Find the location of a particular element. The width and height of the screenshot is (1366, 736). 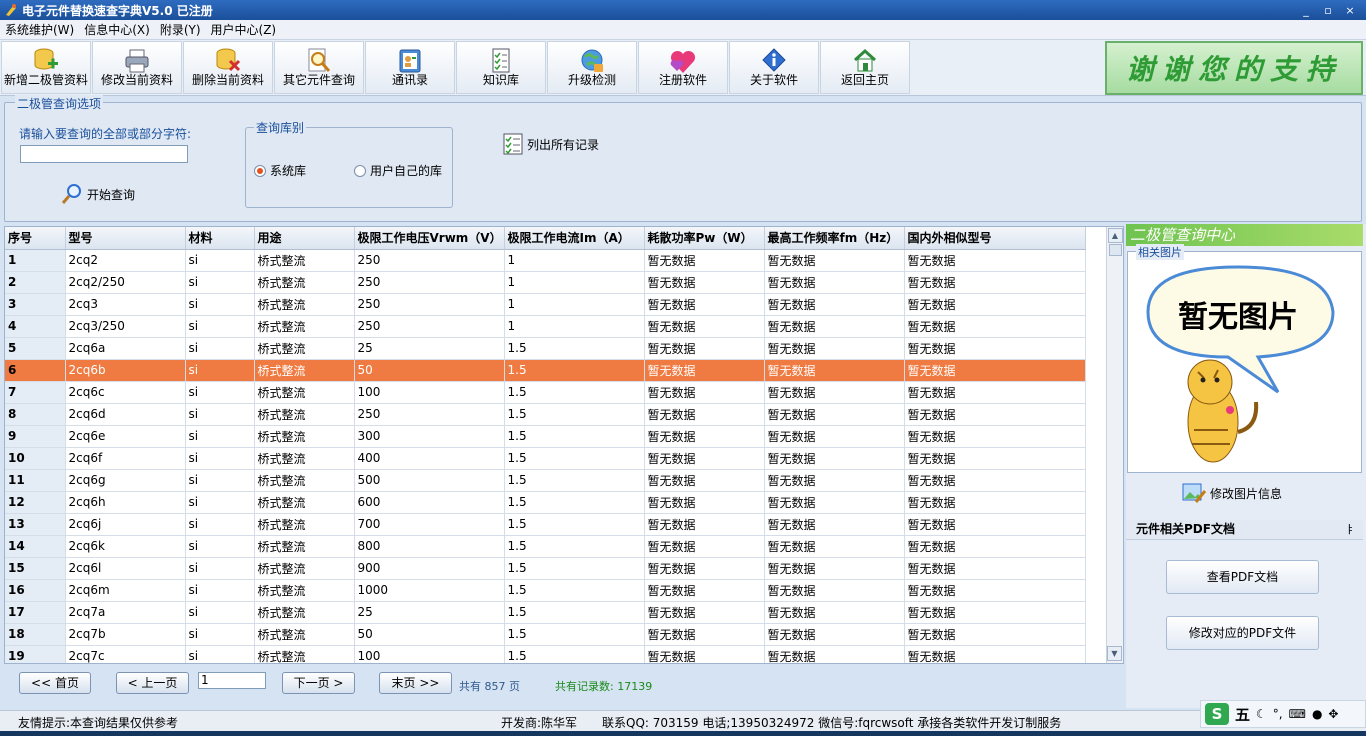

cell-col-index: 17 is located at coordinates (35, 612).